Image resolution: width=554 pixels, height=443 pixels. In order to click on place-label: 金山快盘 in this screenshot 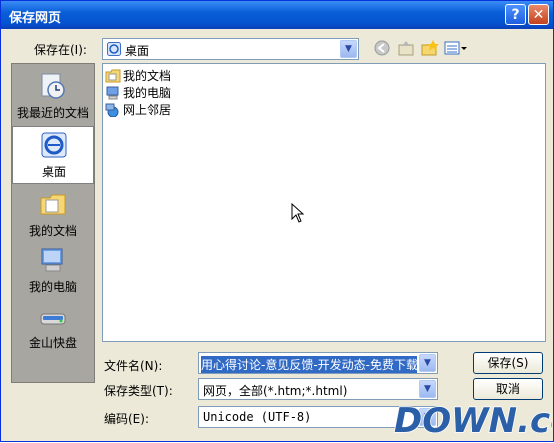, I will do `click(52, 343)`.